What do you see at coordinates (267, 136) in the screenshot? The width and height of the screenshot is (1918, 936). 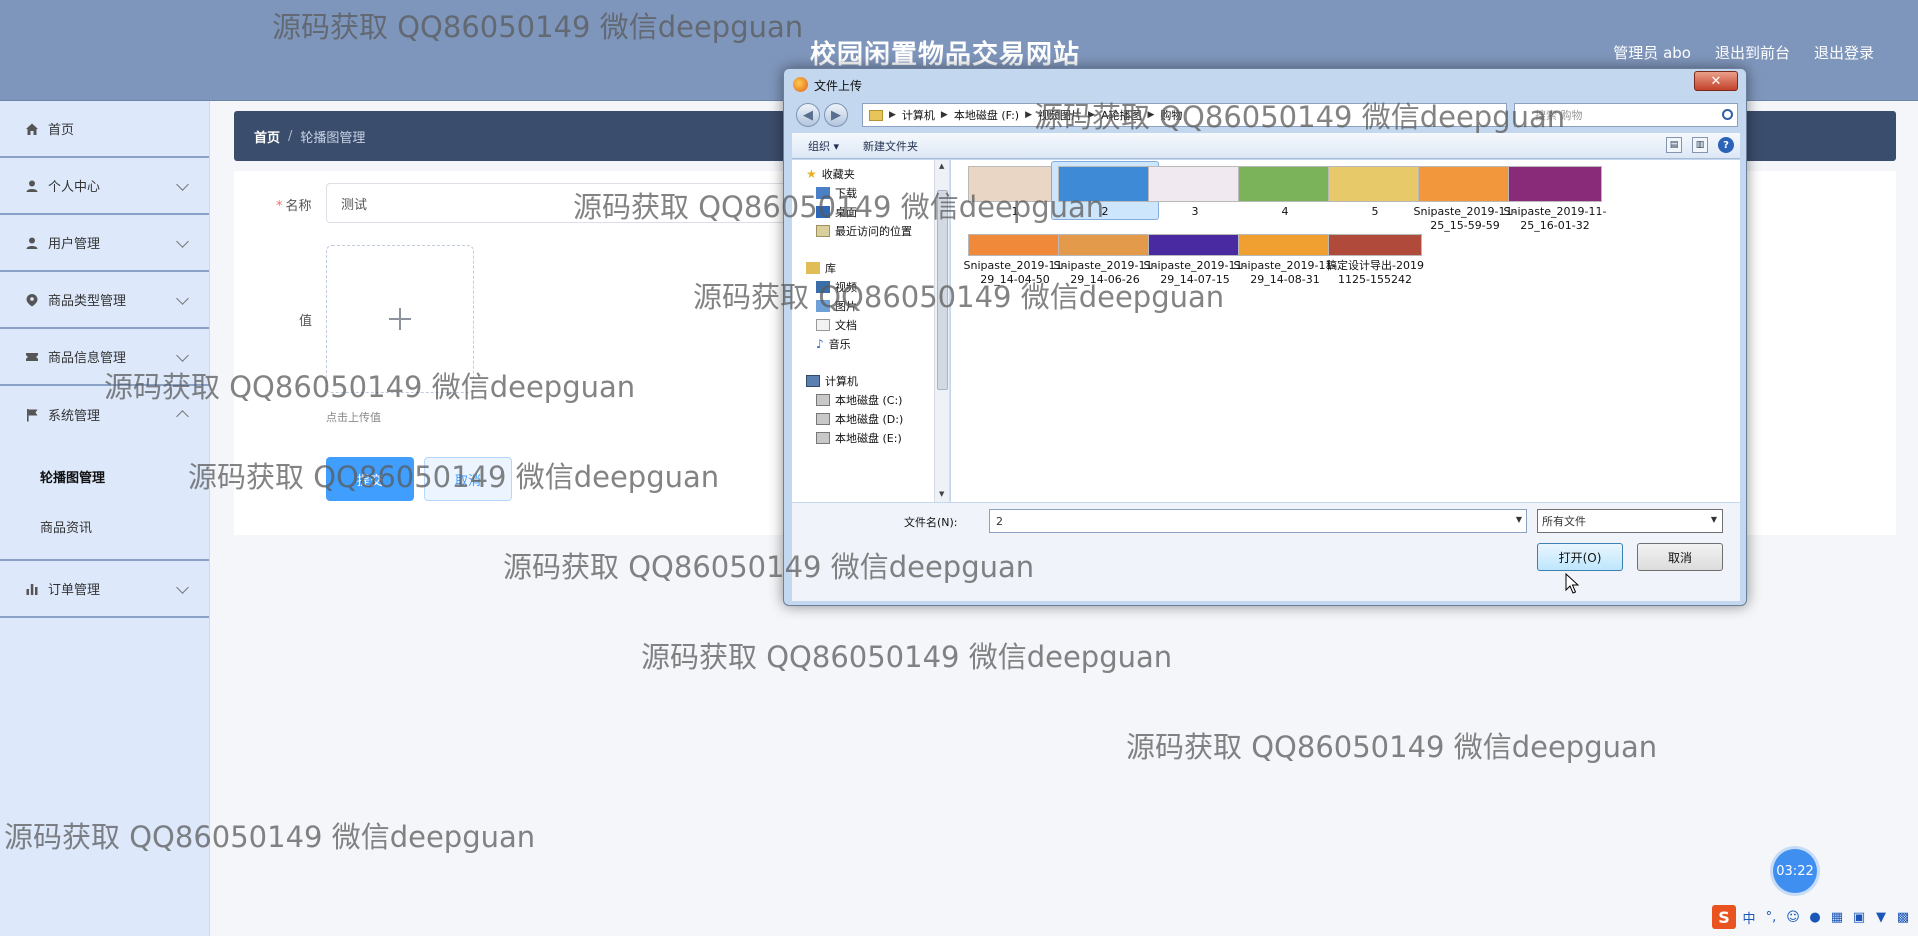 I see `breadcrumb-home: 首页` at bounding box center [267, 136].